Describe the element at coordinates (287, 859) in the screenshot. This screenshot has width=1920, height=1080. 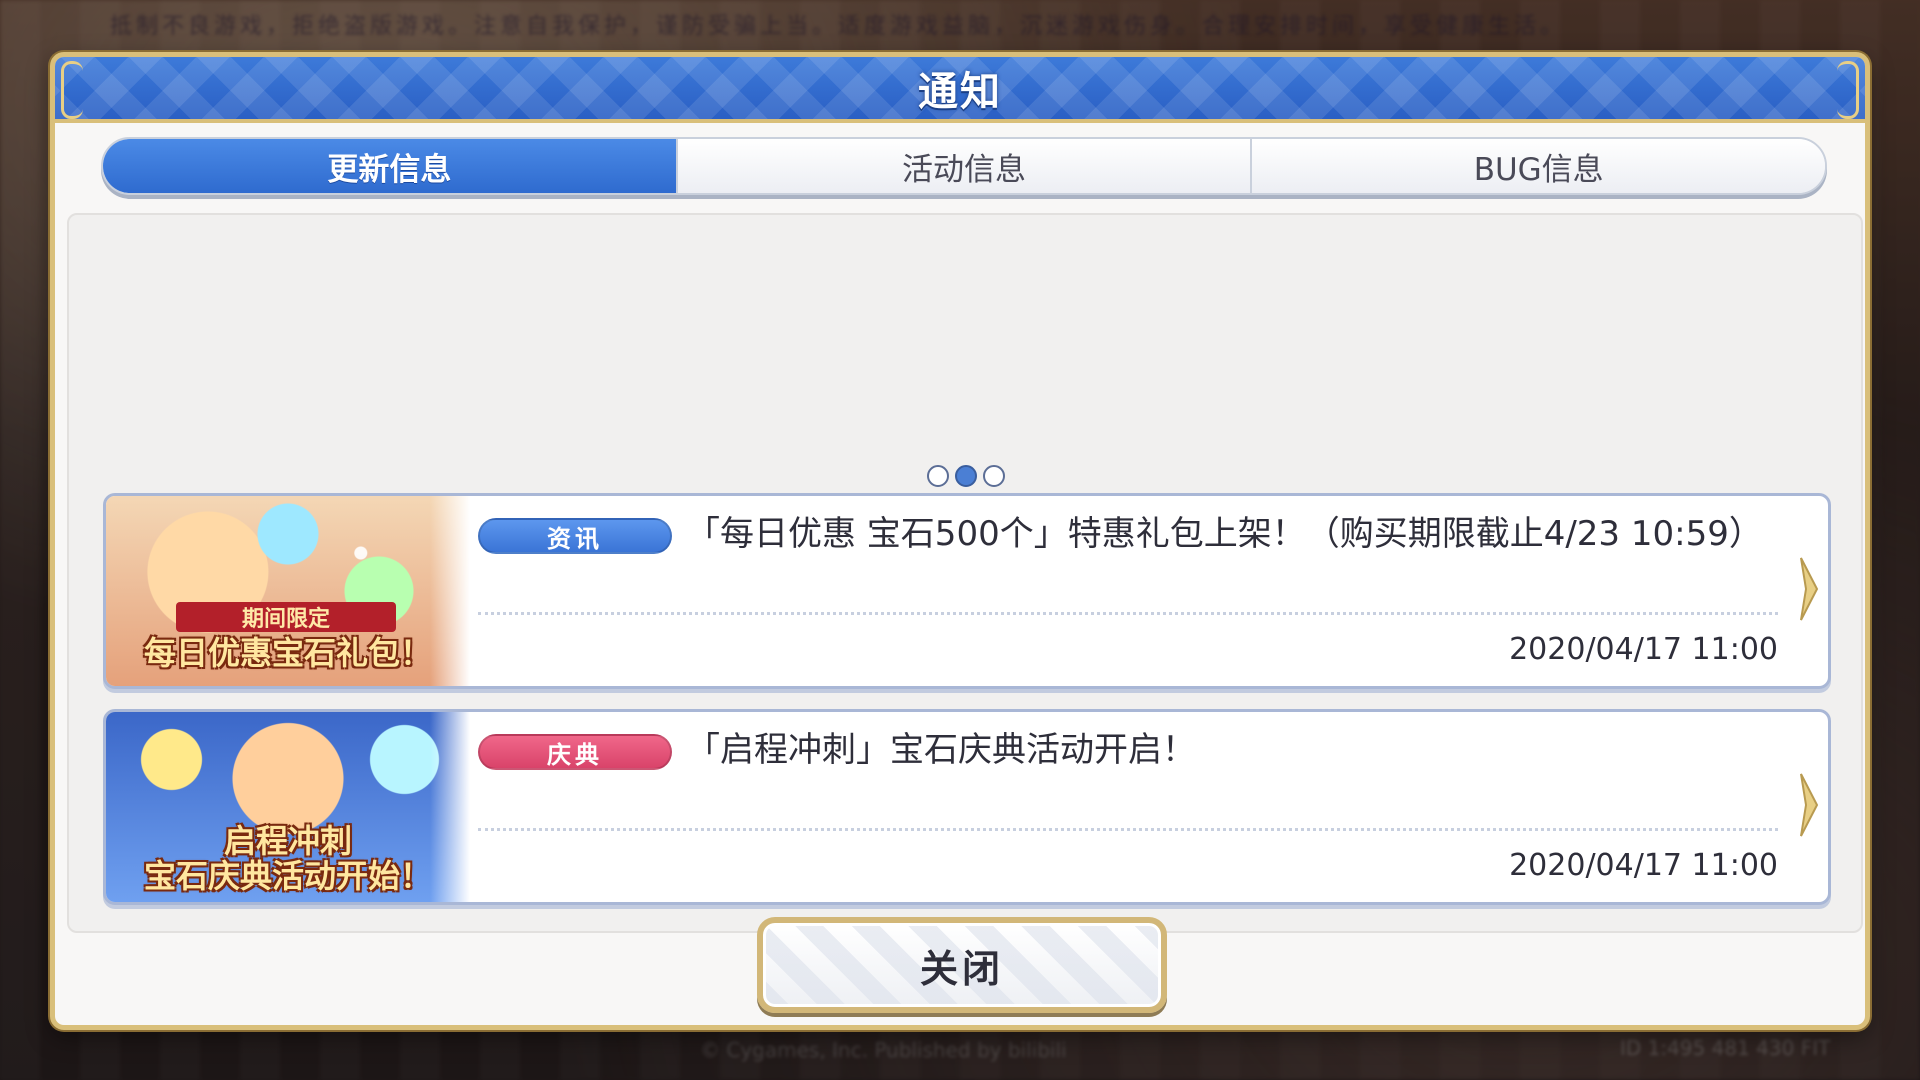
I see `thumbnail-caption: 启程冲刺 宝石庆典活动开始！` at that location.